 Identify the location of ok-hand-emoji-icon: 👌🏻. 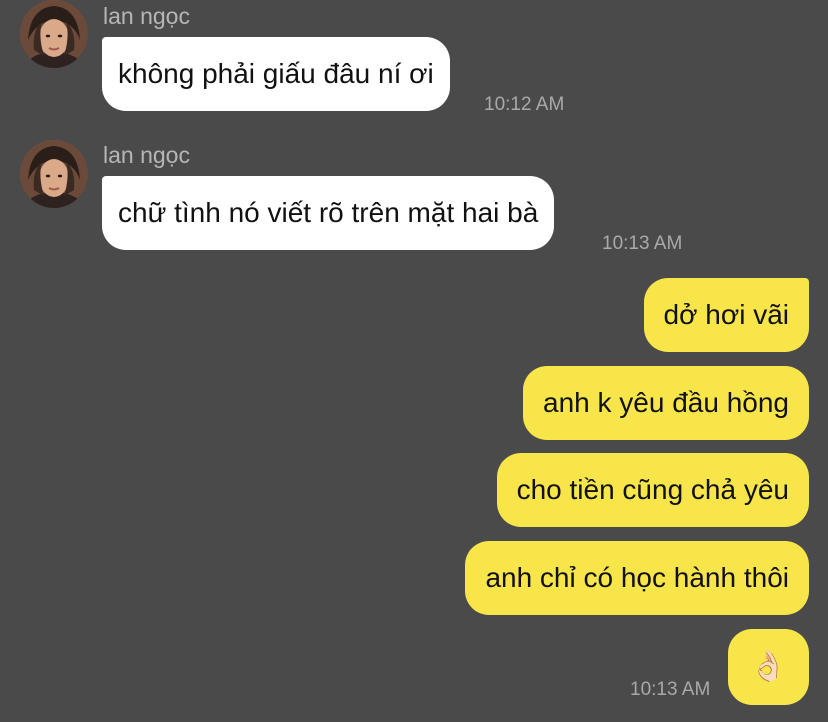
(768, 666).